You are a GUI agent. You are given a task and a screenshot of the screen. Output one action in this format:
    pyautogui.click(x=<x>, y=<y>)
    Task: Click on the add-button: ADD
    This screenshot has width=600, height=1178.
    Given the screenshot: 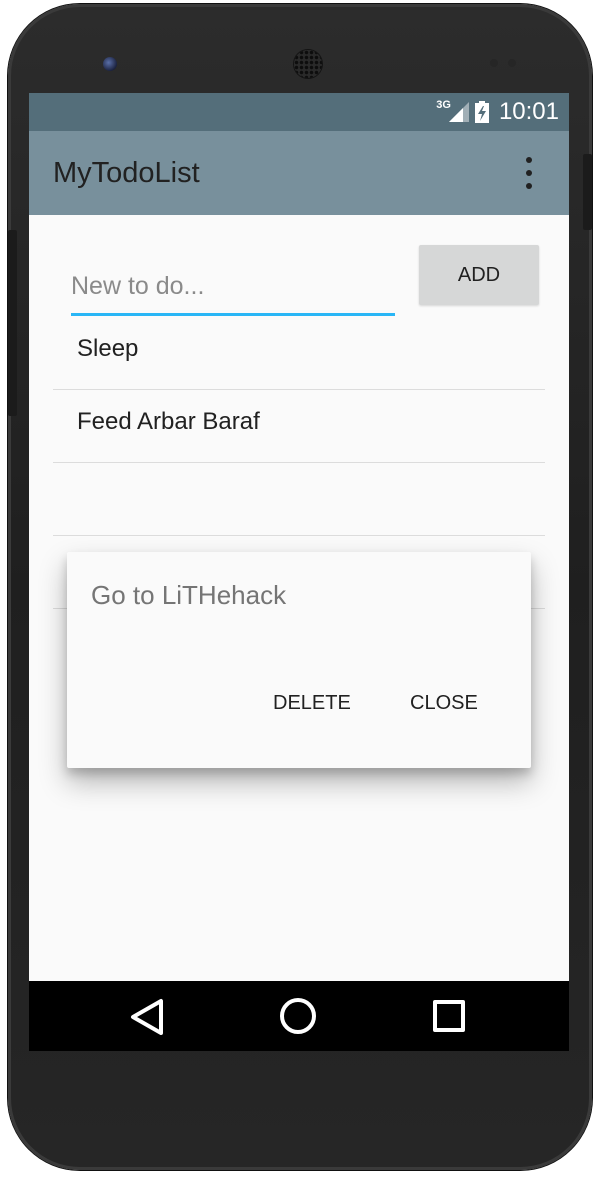 What is the action you would take?
    pyautogui.click(x=479, y=275)
    